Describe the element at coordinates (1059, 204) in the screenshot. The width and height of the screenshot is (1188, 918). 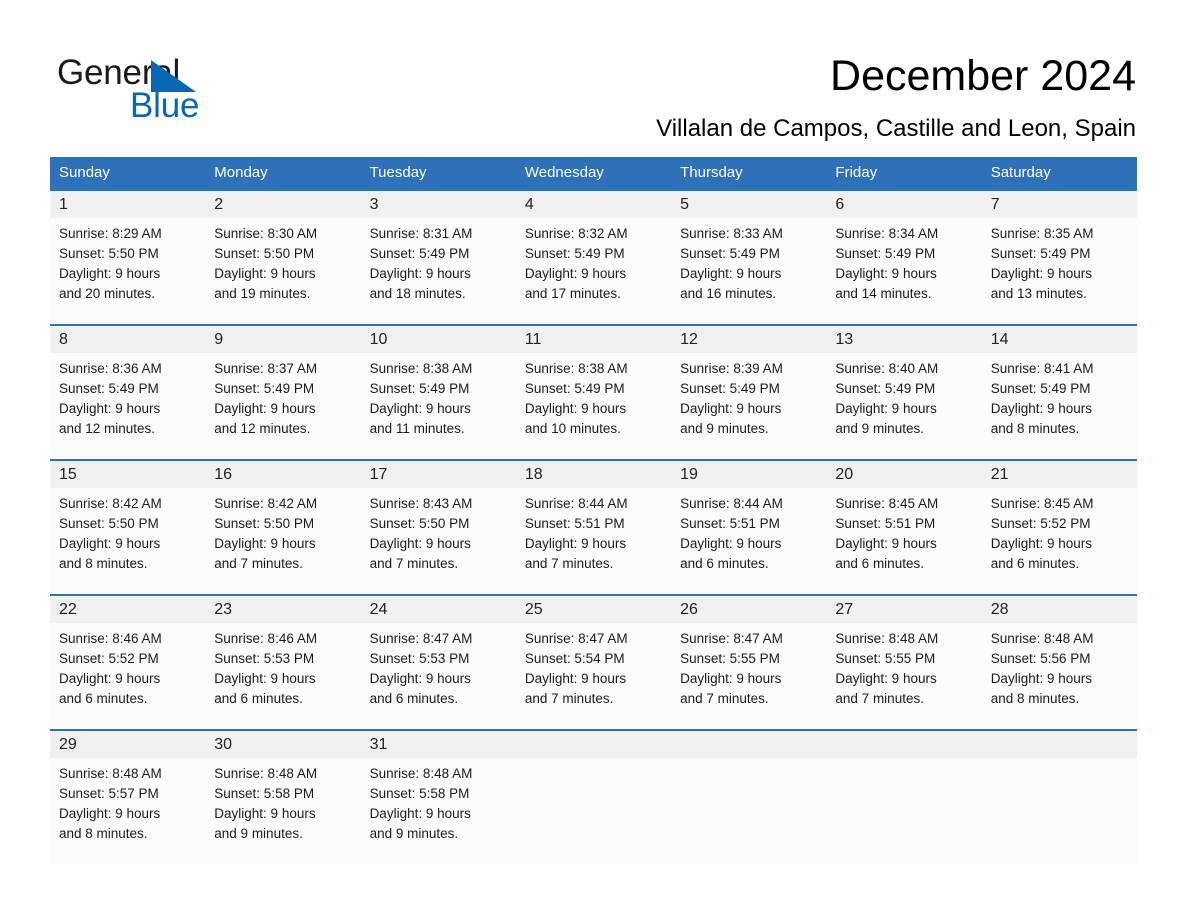
I see `day-number: 7` at that location.